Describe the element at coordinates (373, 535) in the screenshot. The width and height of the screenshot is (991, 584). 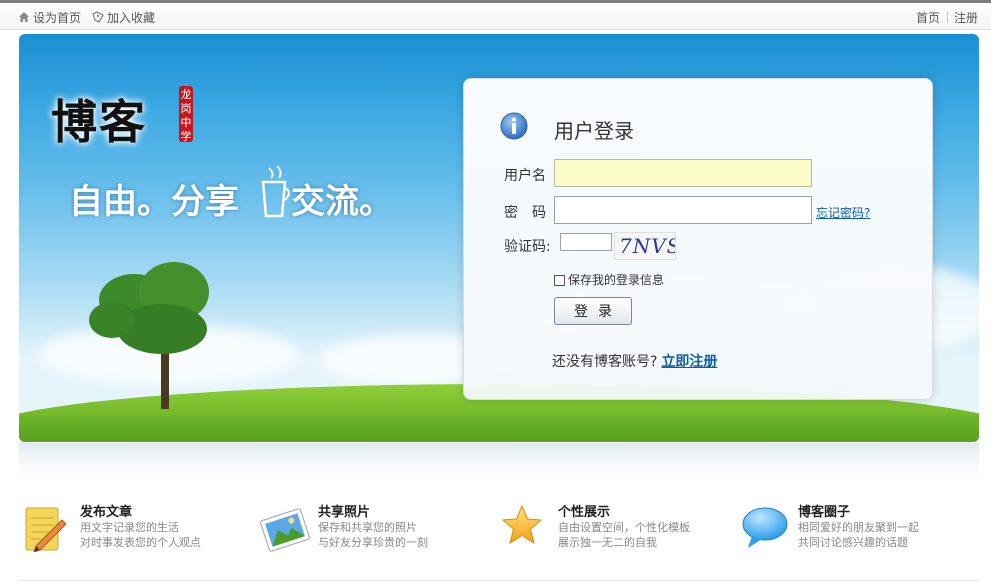
I see `feature-description: 保存和共享您的照片 与好友分享珍贵的一刻` at that location.